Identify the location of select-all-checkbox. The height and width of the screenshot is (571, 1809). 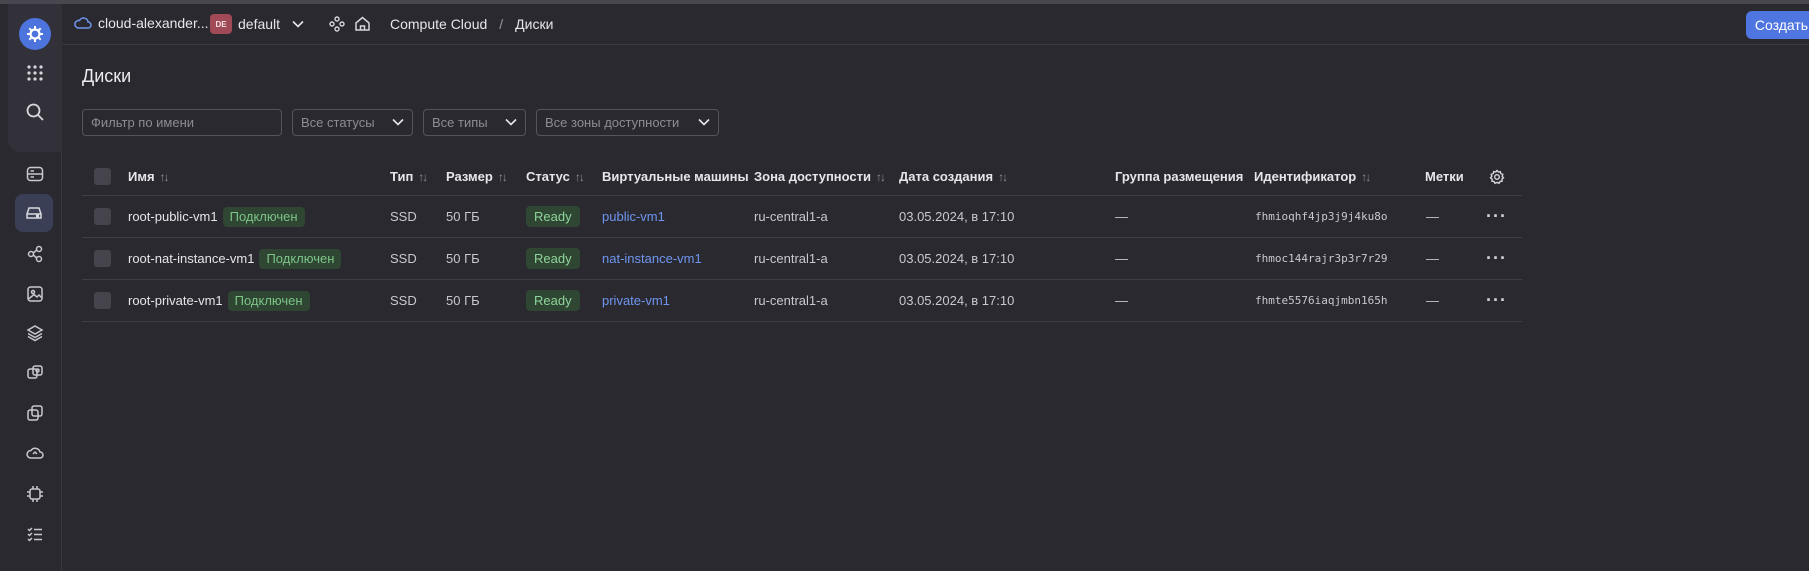
(102, 176).